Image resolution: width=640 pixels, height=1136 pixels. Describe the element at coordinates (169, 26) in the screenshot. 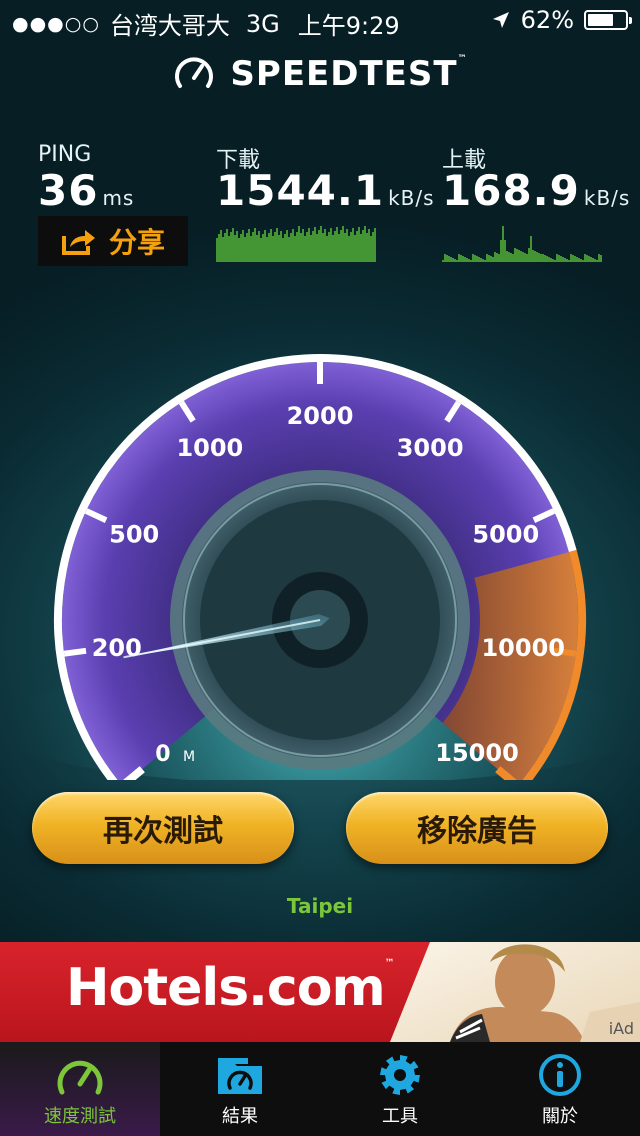

I see `carrier-name: 台湾大哥大` at that location.